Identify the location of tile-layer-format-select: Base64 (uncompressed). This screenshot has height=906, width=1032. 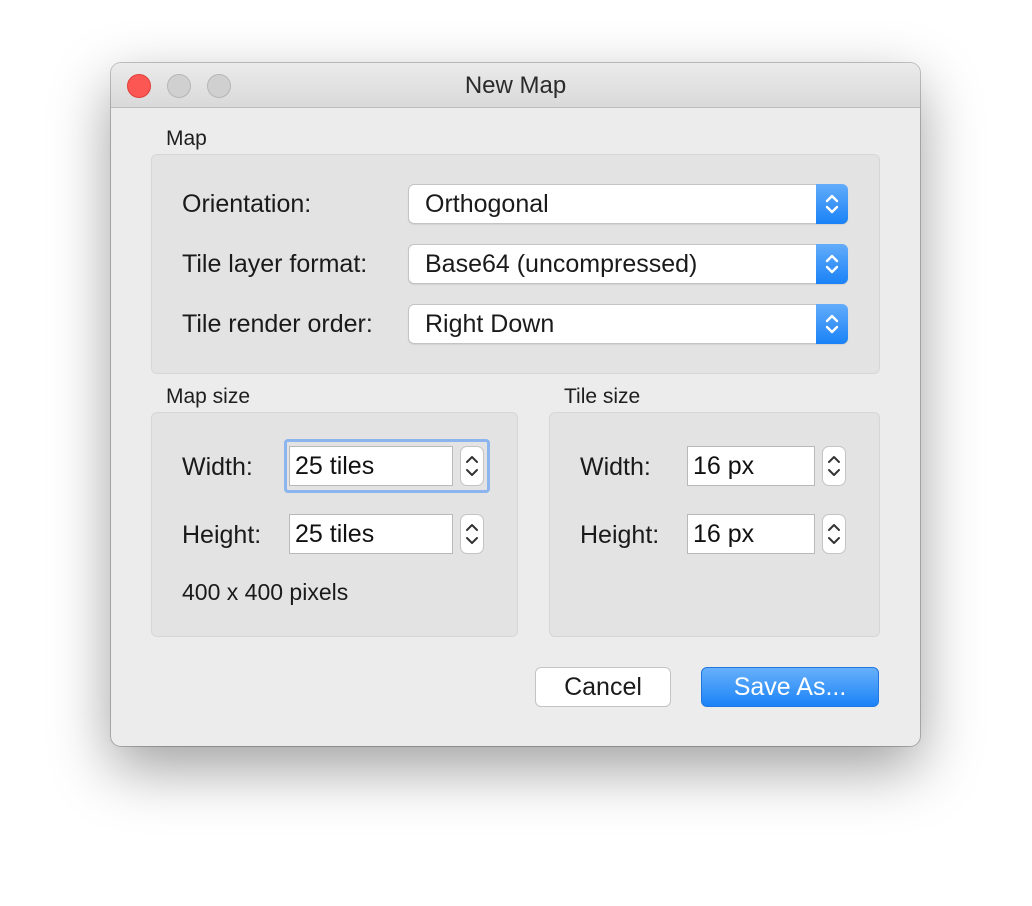
(628, 264).